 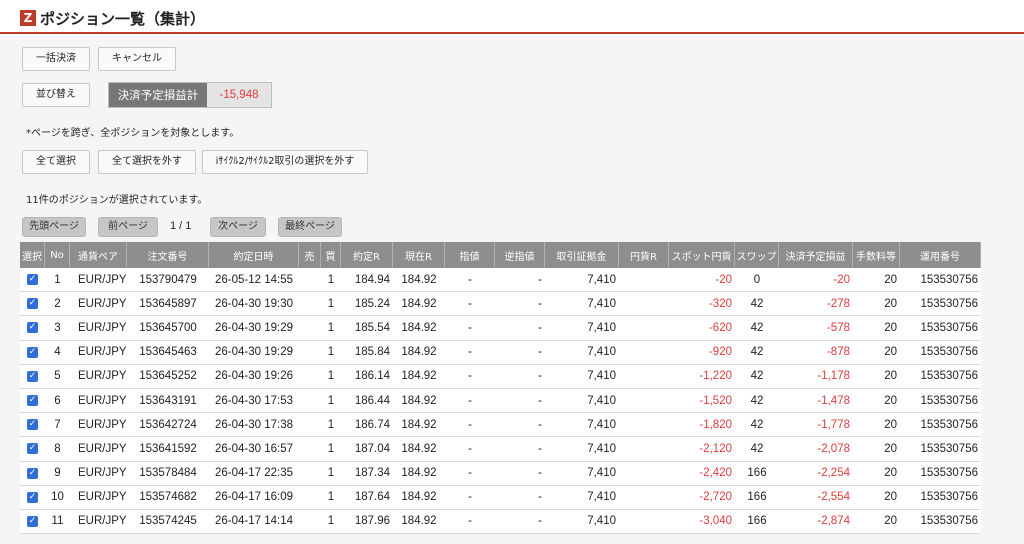 I want to click on table-cell: 11, so click(x=57, y=522).